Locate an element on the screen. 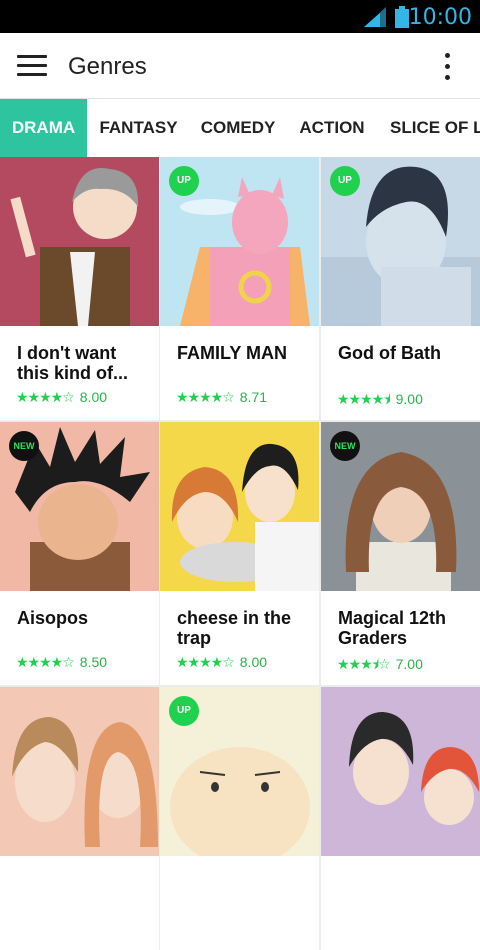  rating-score: 8.71 is located at coordinates (253, 397).